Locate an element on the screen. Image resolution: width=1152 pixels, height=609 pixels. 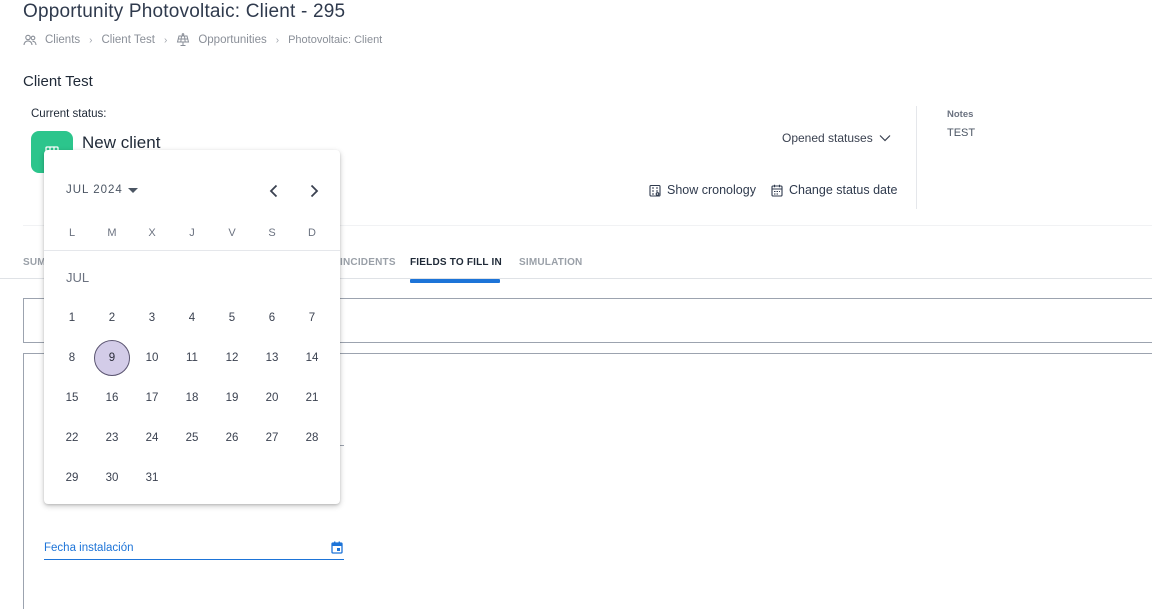
weekday-label: V is located at coordinates (232, 233).